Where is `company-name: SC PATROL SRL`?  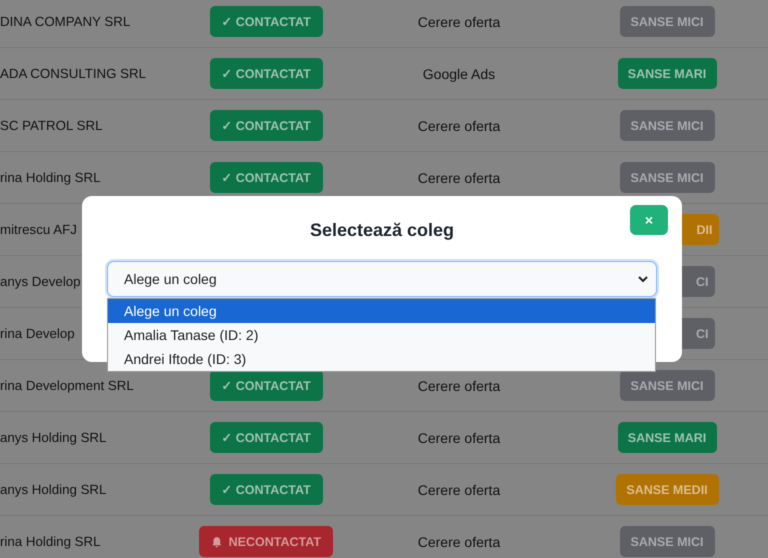 company-name: SC PATROL SRL is located at coordinates (51, 125).